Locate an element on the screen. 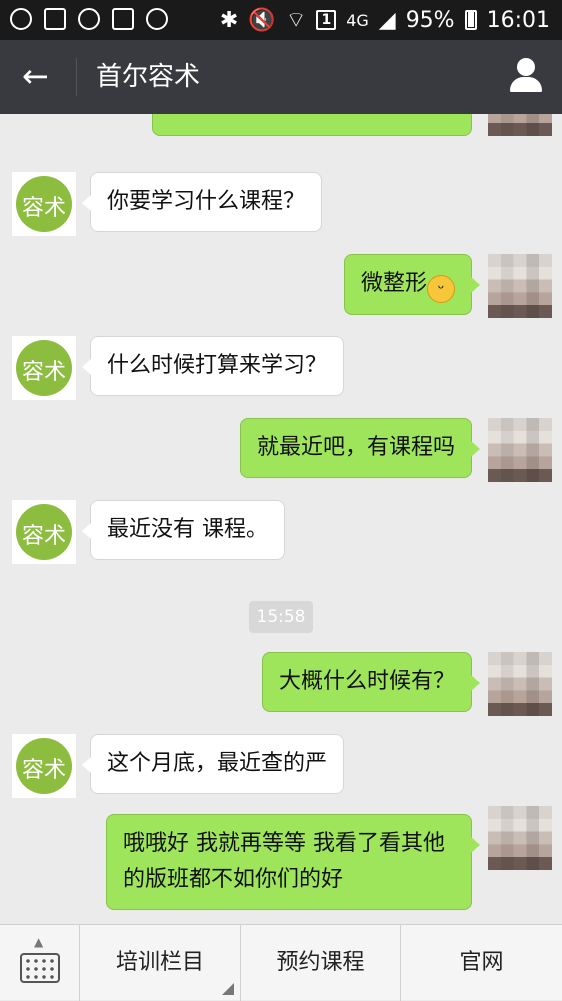 Image resolution: width=562 pixels, height=1001 pixels. status-bar: ✱ 🔇 ⌔ 1 4G ◢ 95% 16:01 is located at coordinates (281, 20).